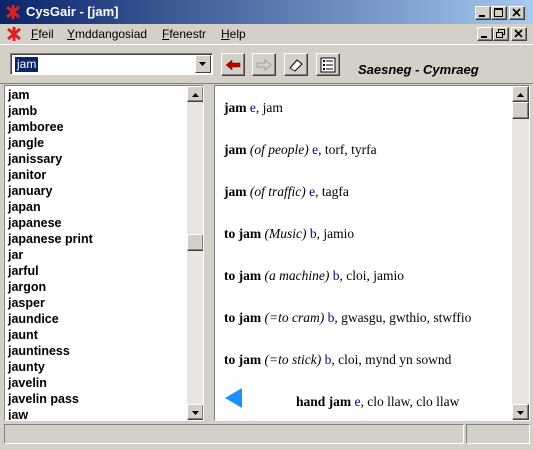 Image resolution: width=533 pixels, height=450 pixels. What do you see at coordinates (107, 34) in the screenshot?
I see `menu-ymddangosiad: Ymddangosiad` at bounding box center [107, 34].